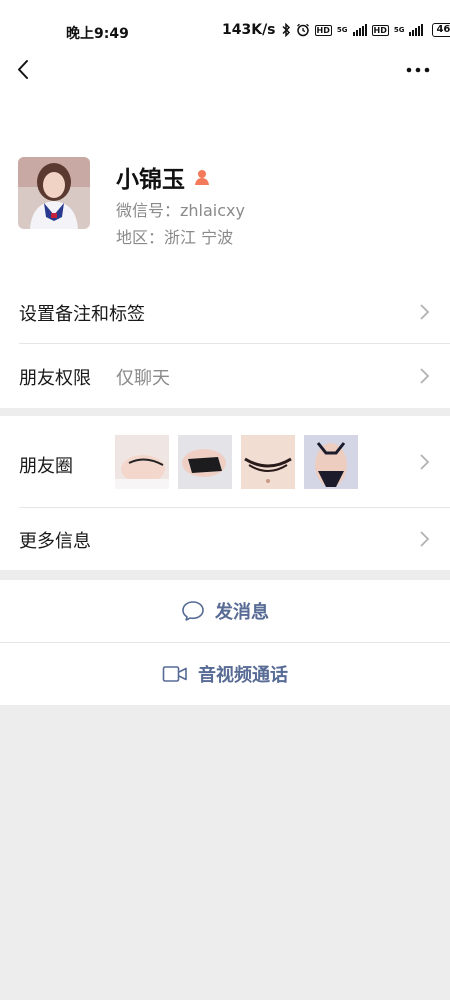 This screenshot has width=450, height=1000. What do you see at coordinates (225, 539) in the screenshot?
I see `more-info-row: 更多信息` at bounding box center [225, 539].